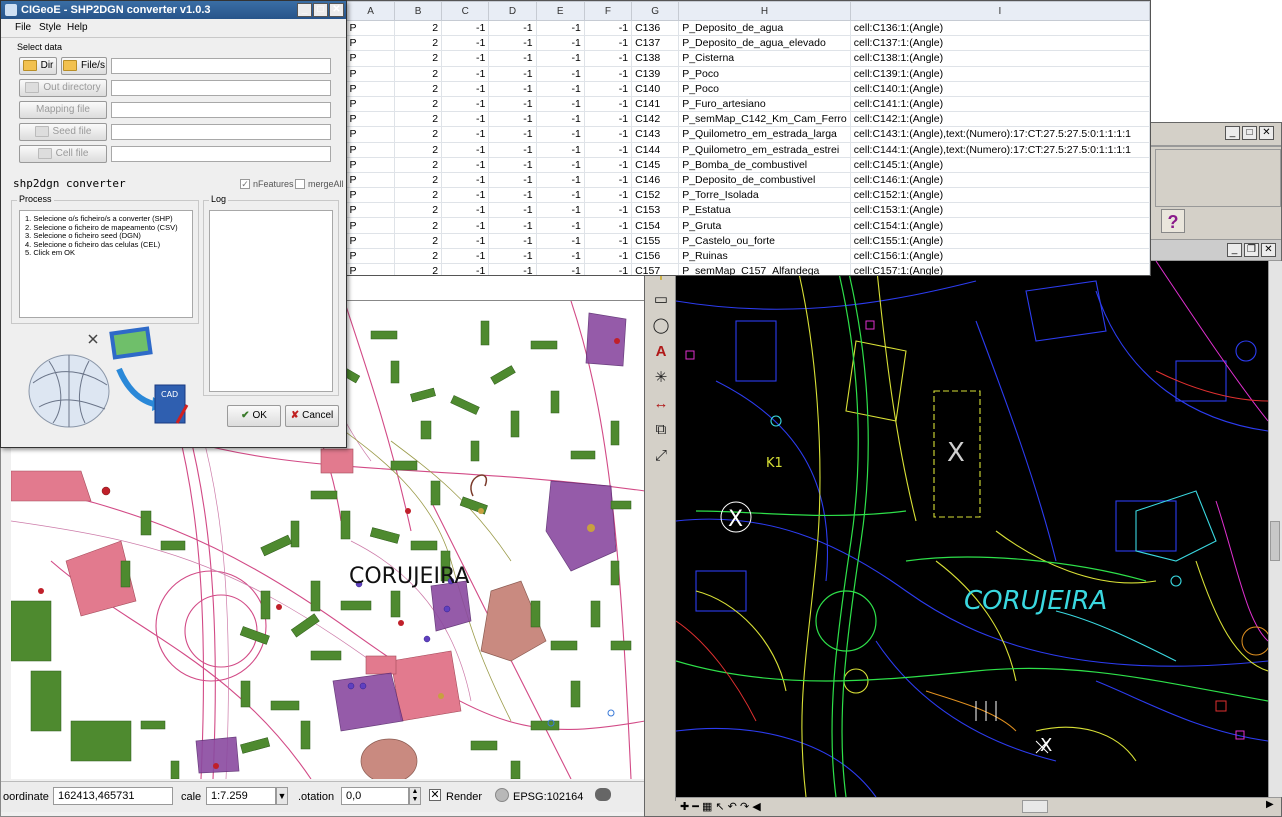 The height and width of the screenshot is (817, 1282). Describe the element at coordinates (999, 11) in the screenshot. I see `column-header: I` at that location.